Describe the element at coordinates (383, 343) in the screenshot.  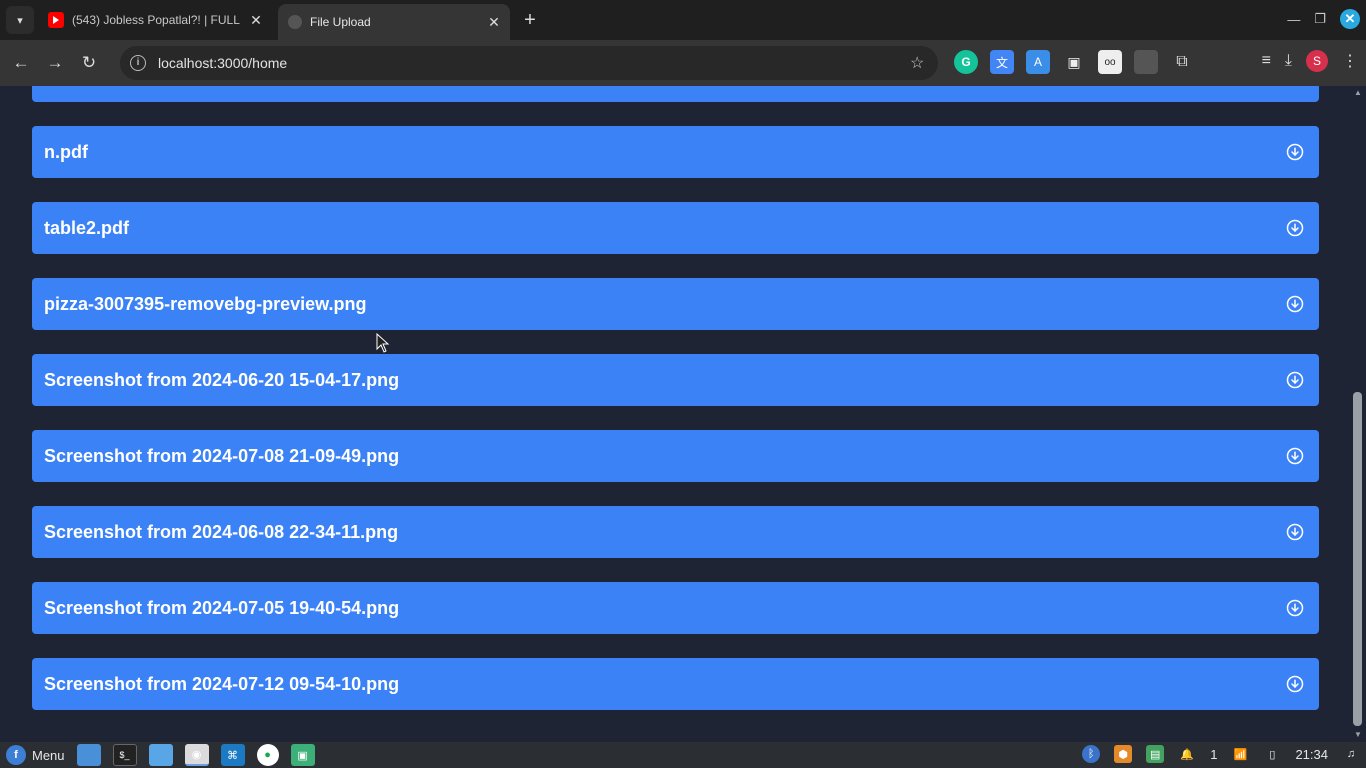
I see `mouse-cursor-icon` at that location.